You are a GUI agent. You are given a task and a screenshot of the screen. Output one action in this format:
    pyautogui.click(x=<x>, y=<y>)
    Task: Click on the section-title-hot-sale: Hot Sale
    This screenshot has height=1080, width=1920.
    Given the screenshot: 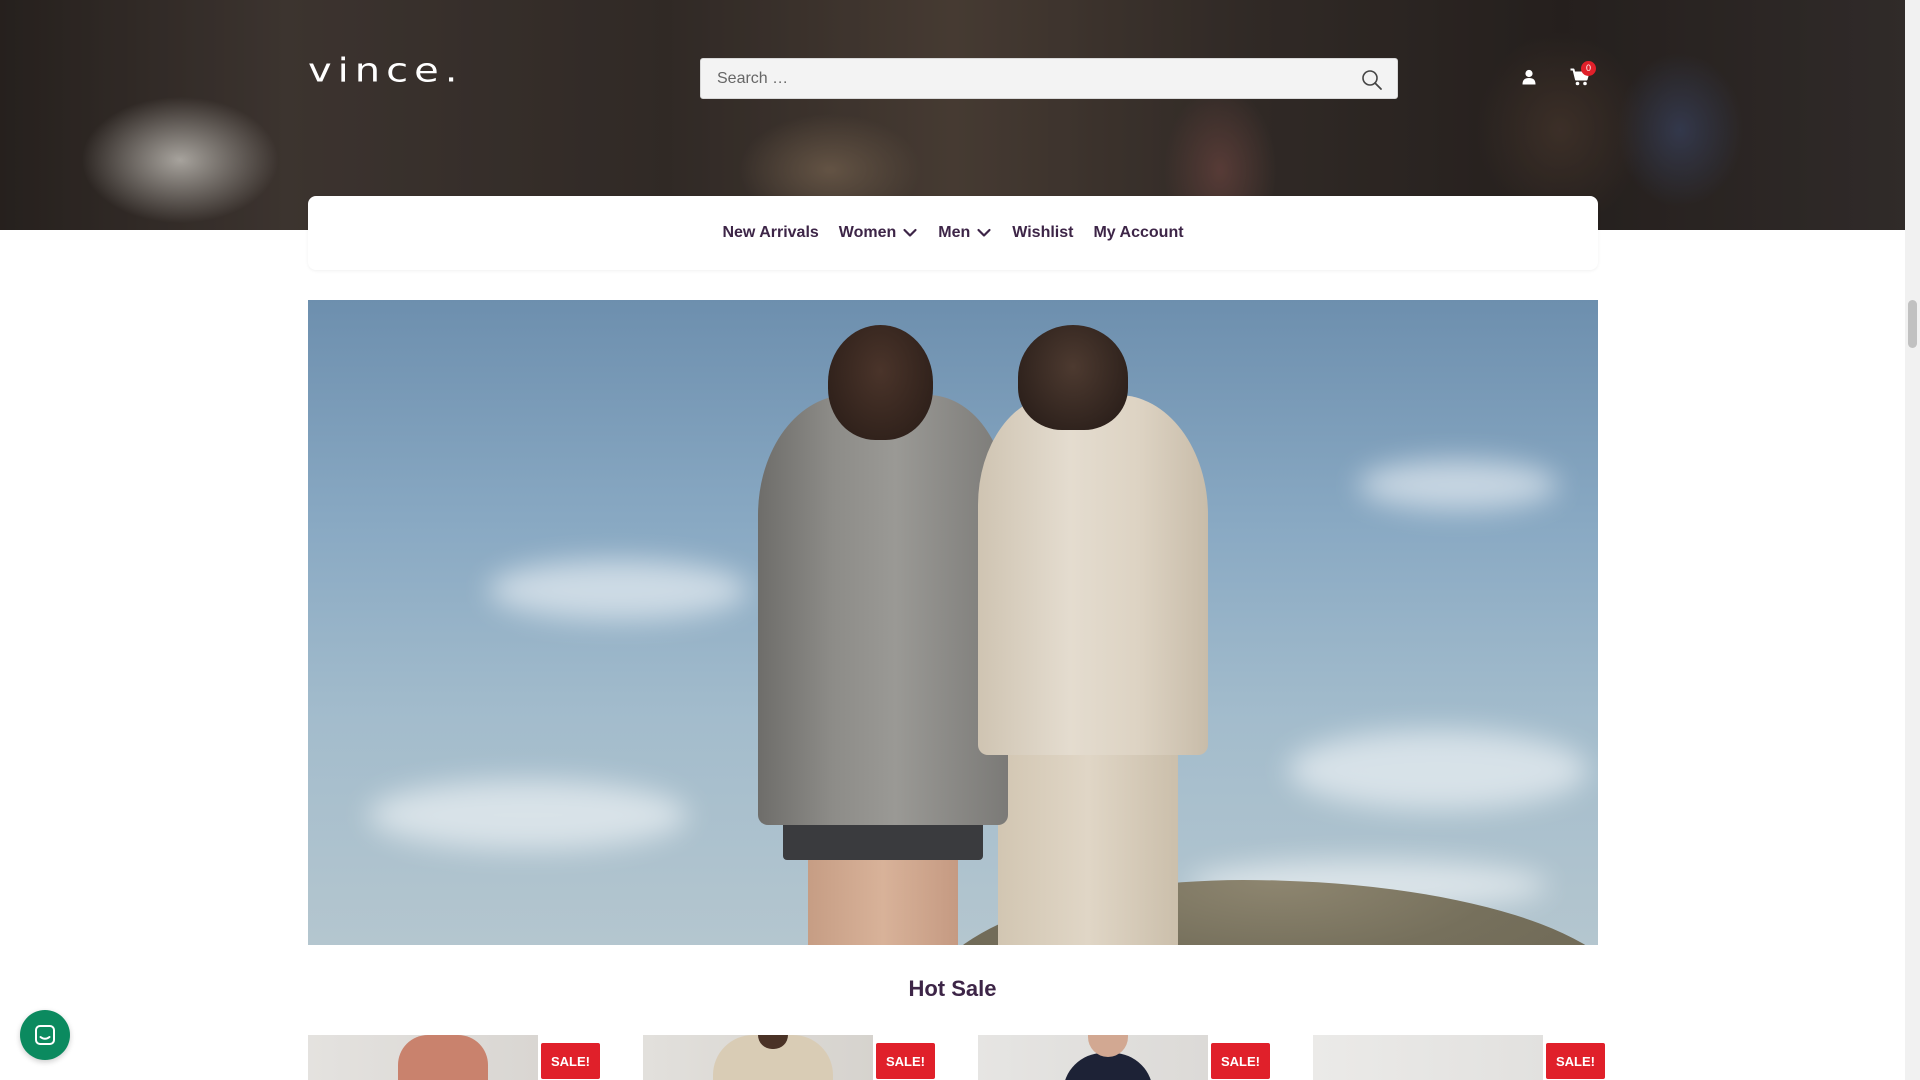 What is the action you would take?
    pyautogui.click(x=952, y=988)
    